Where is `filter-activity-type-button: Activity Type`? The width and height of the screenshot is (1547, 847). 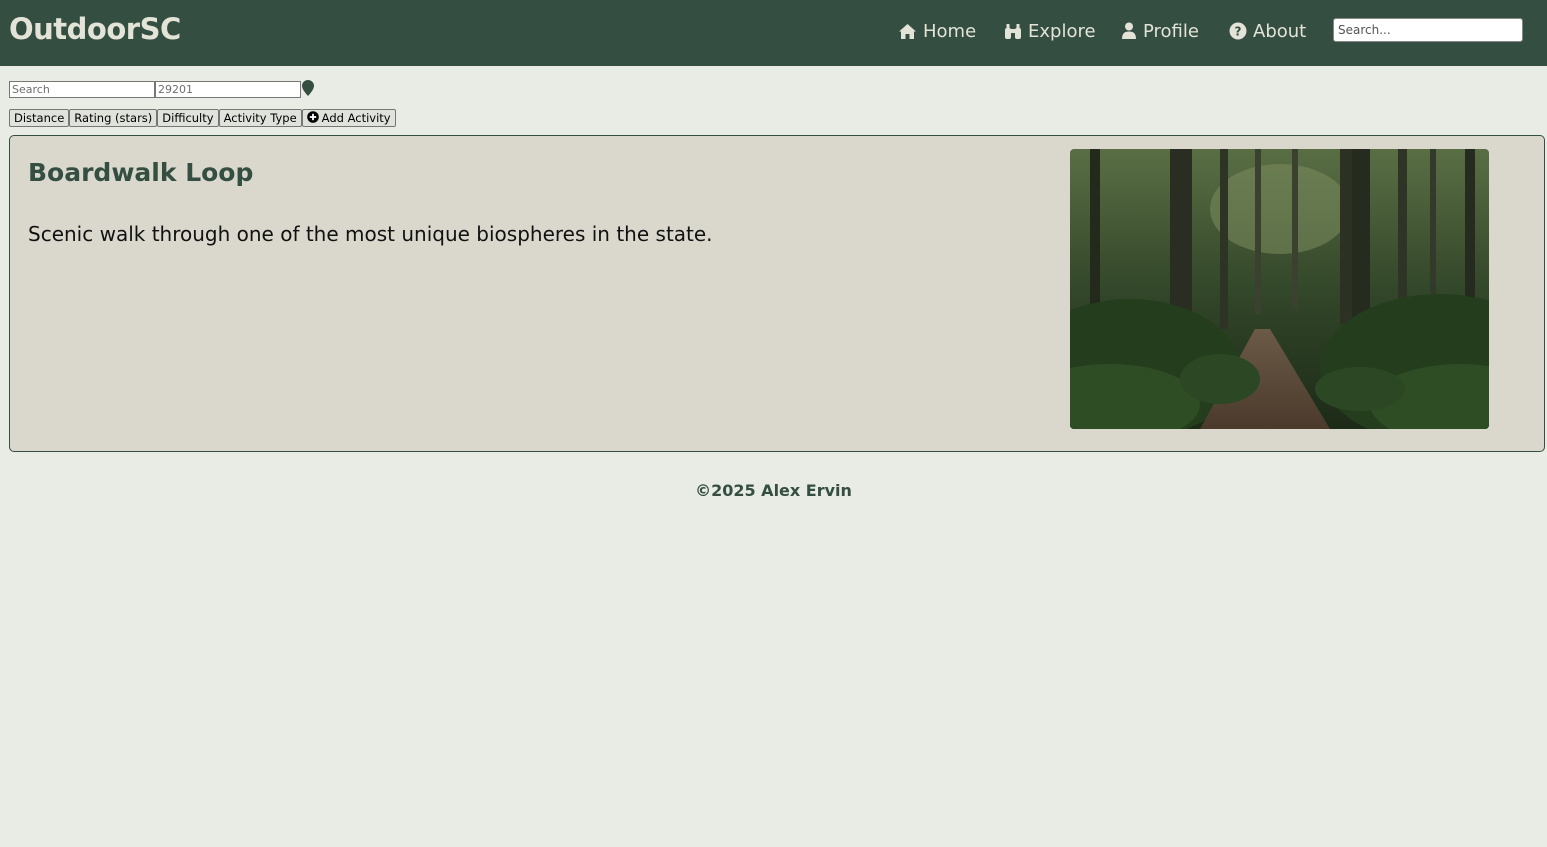
filter-activity-type-button: Activity Type is located at coordinates (260, 118).